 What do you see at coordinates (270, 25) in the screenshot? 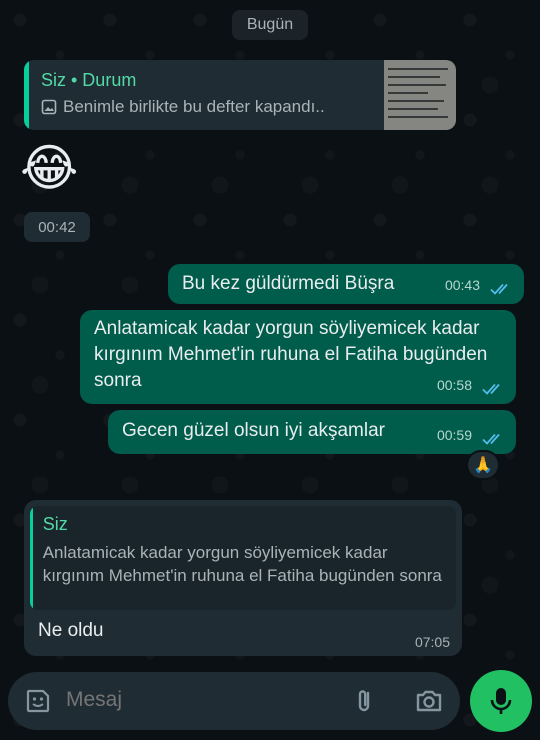
I see `date-divider: Bugün` at bounding box center [270, 25].